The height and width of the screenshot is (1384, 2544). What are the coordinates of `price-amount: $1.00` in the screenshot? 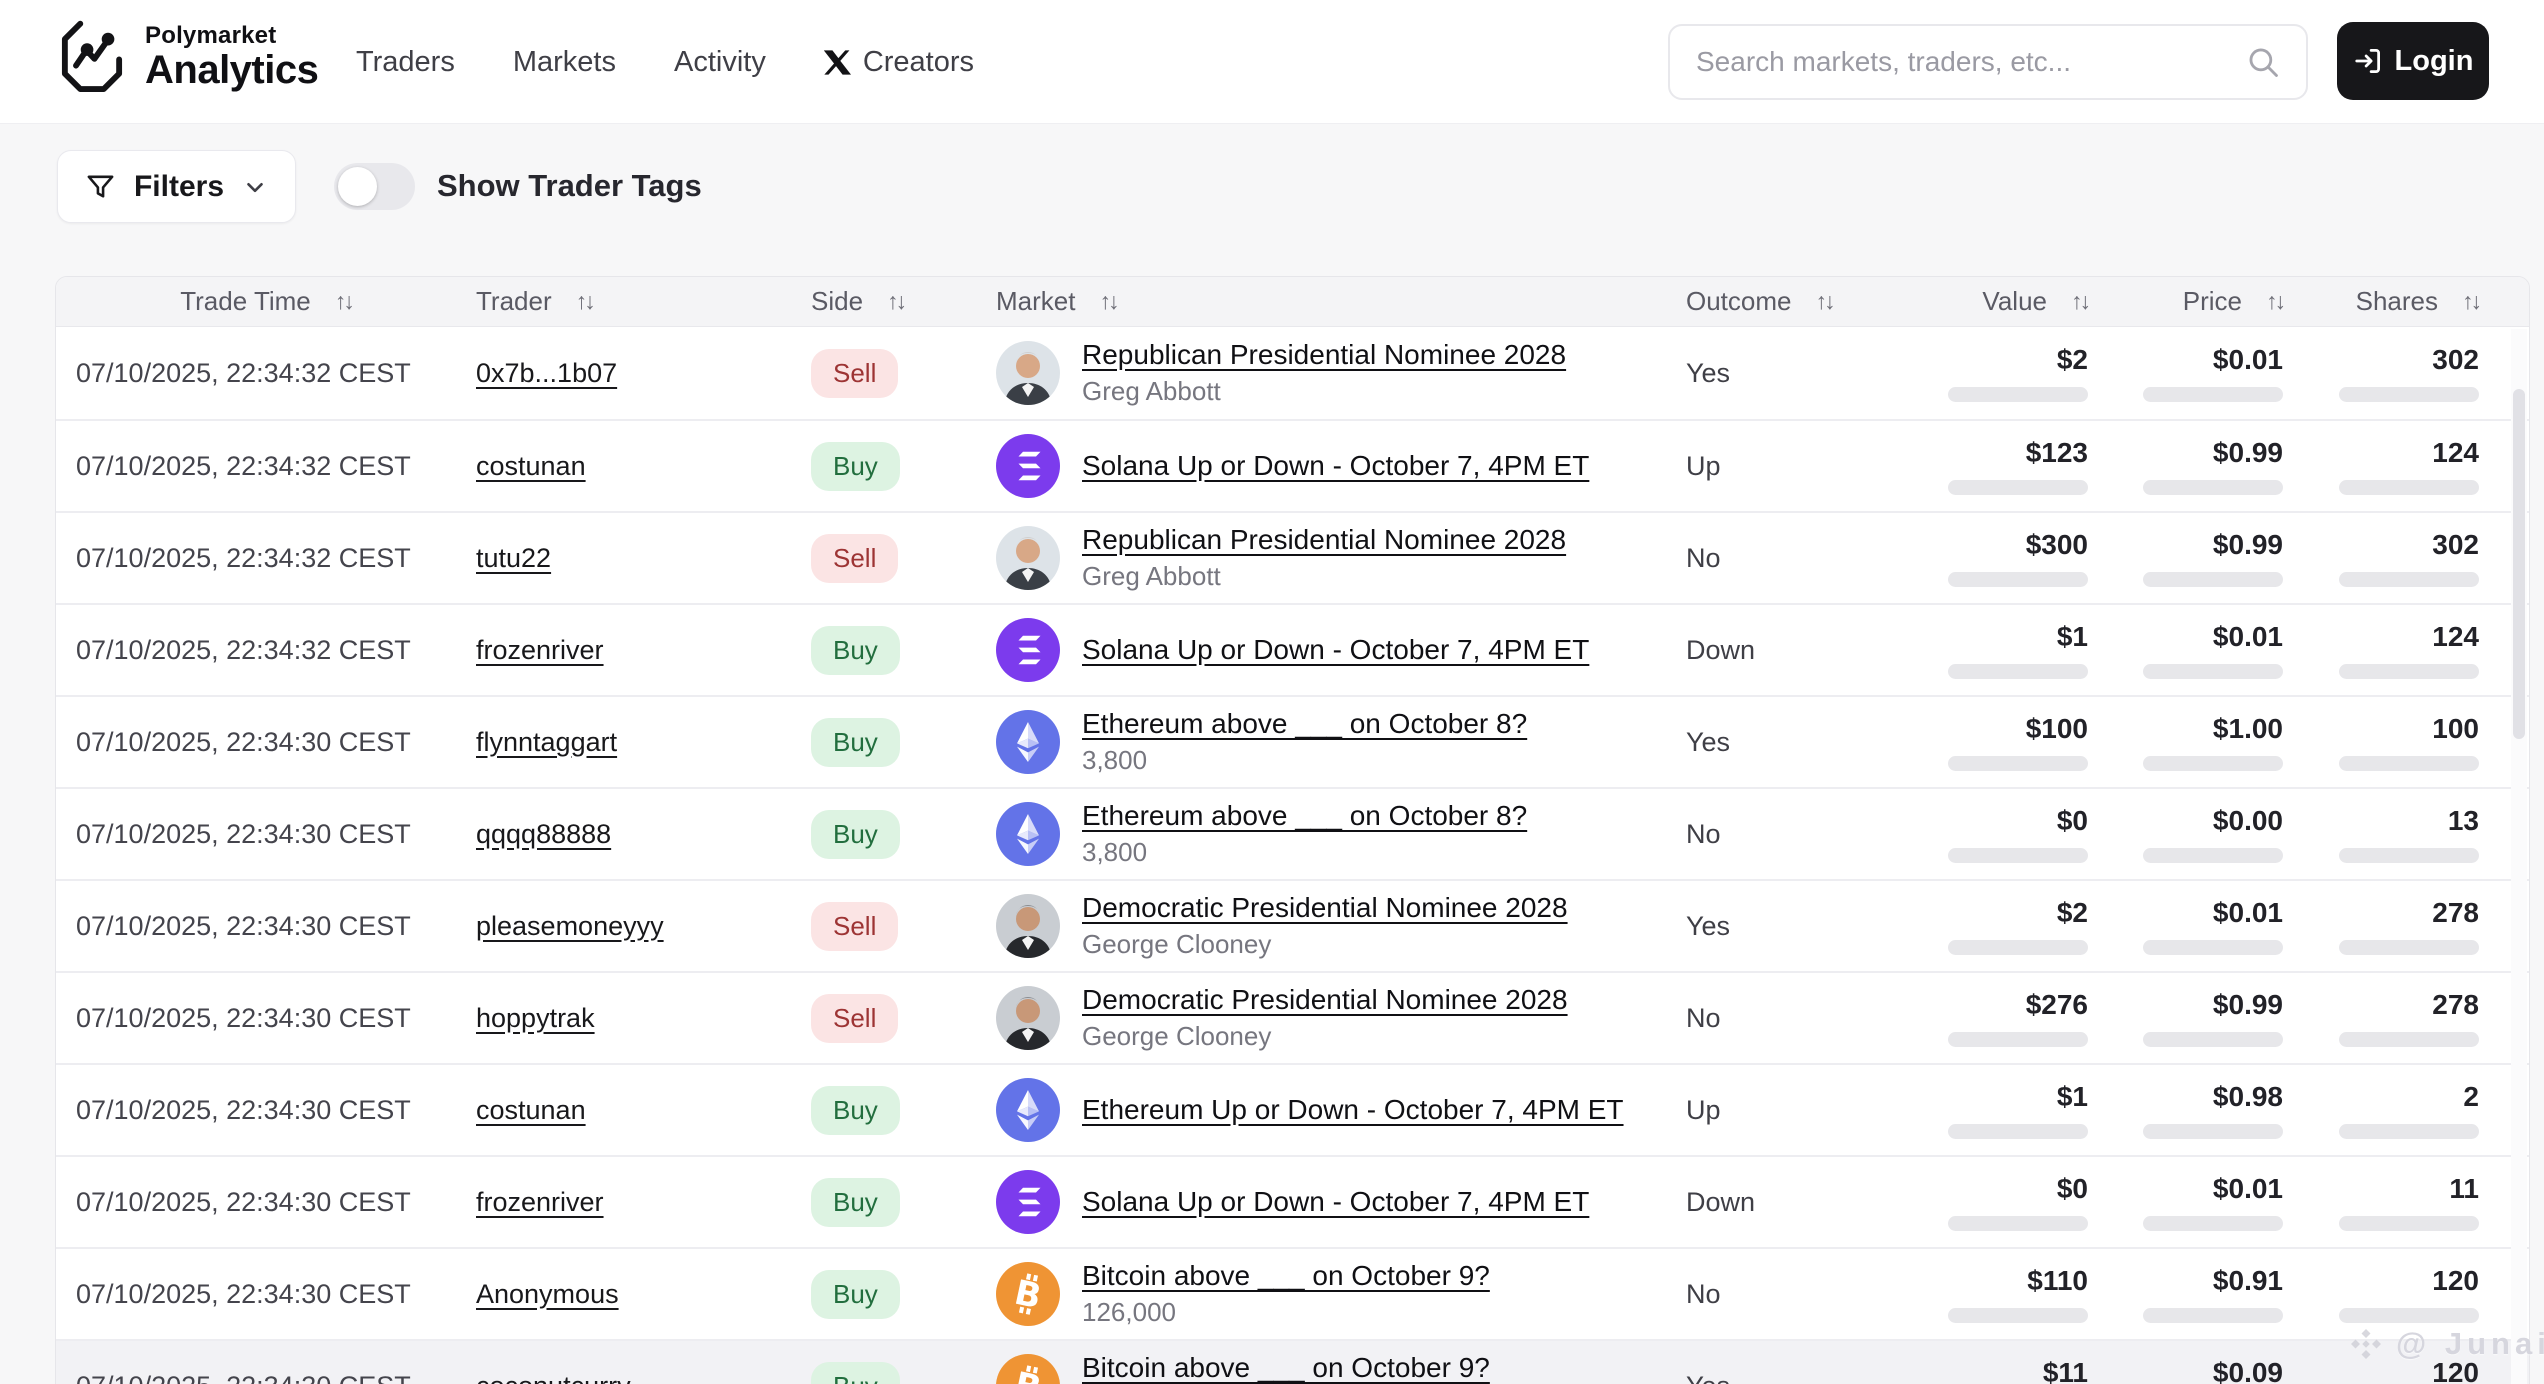 It's located at (2247, 728).